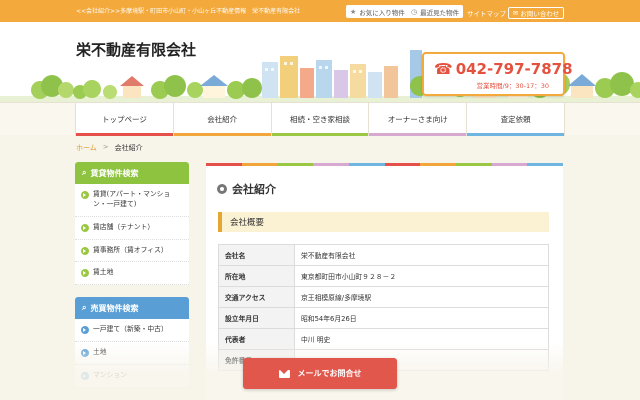  I want to click on circle-icon, so click(222, 189).